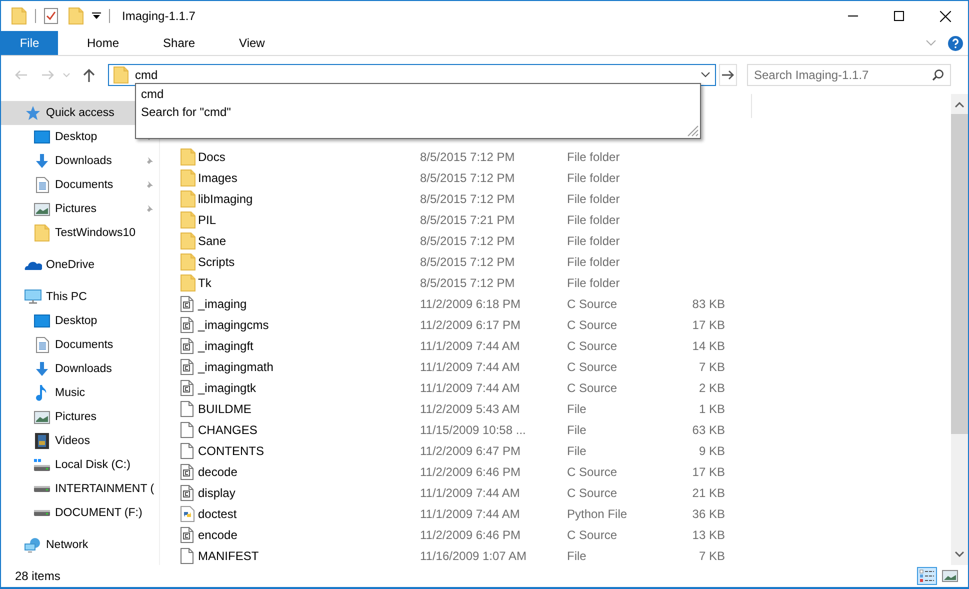 This screenshot has height=589, width=969. Describe the element at coordinates (950, 576) in the screenshot. I see `large-icons-view-icon` at that location.